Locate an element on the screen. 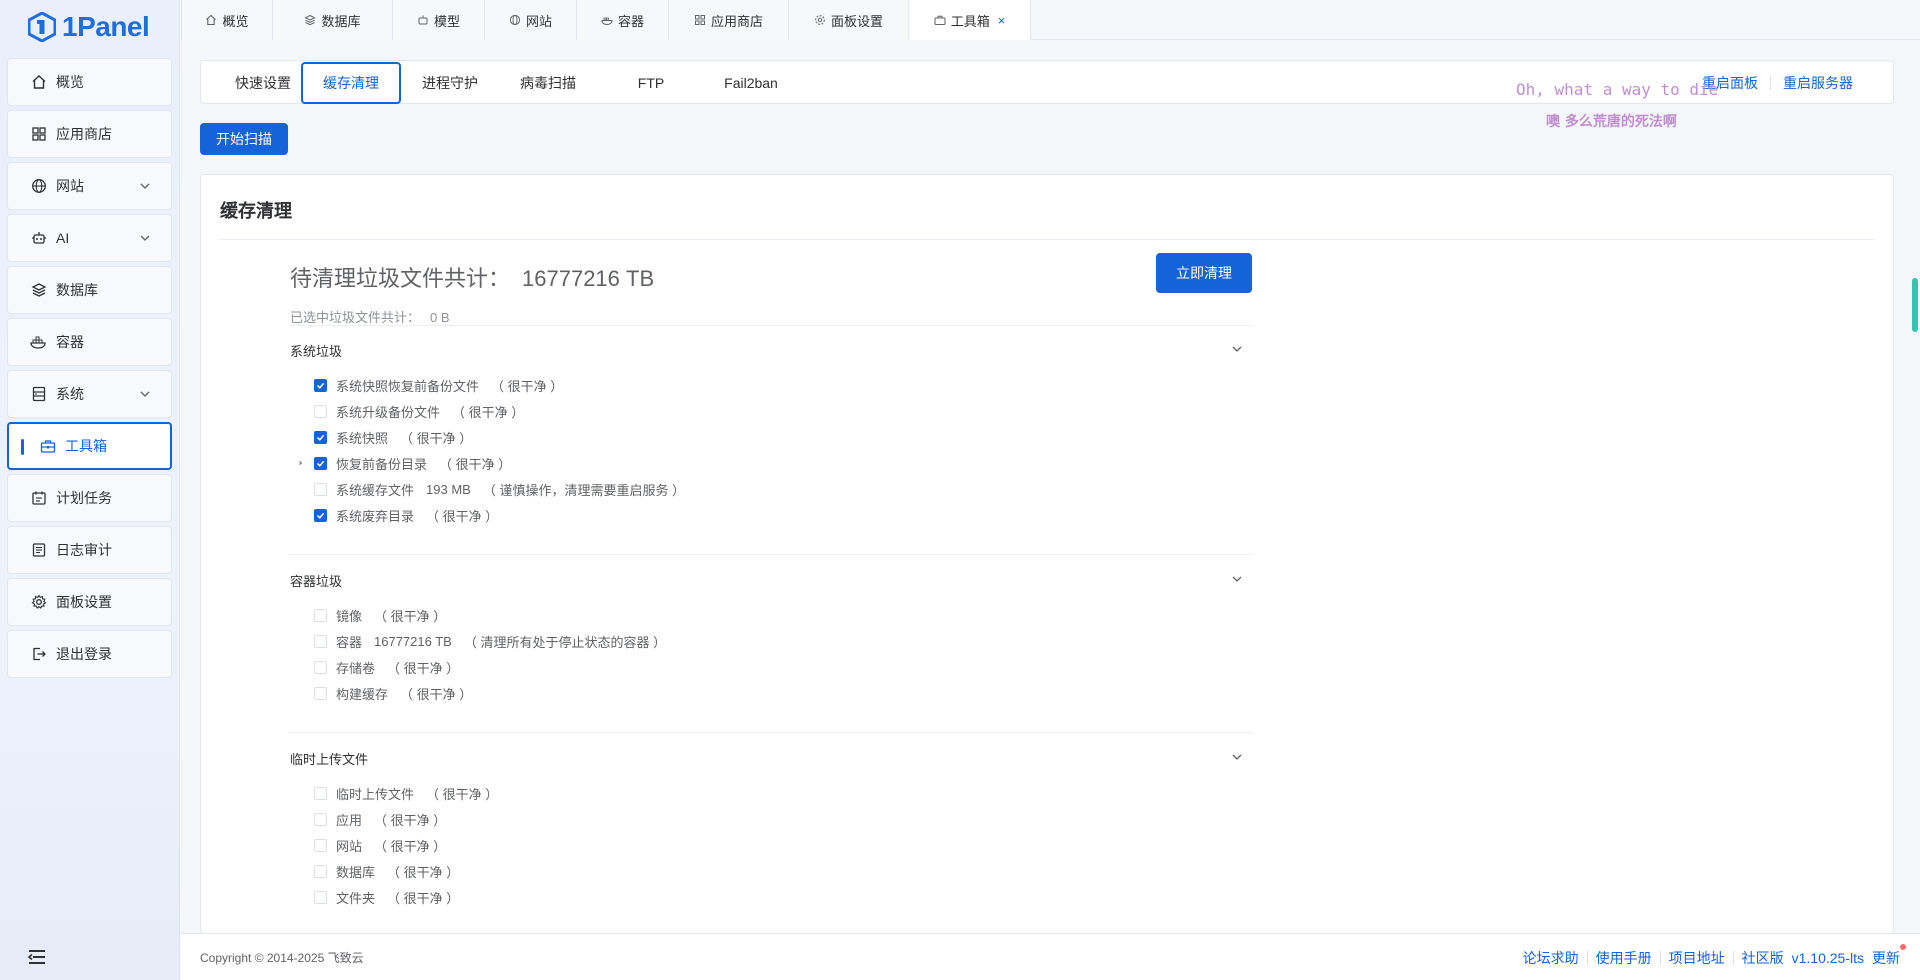 This screenshot has height=980, width=1920. clean-item-label: 系统缓存文件 is located at coordinates (375, 490).